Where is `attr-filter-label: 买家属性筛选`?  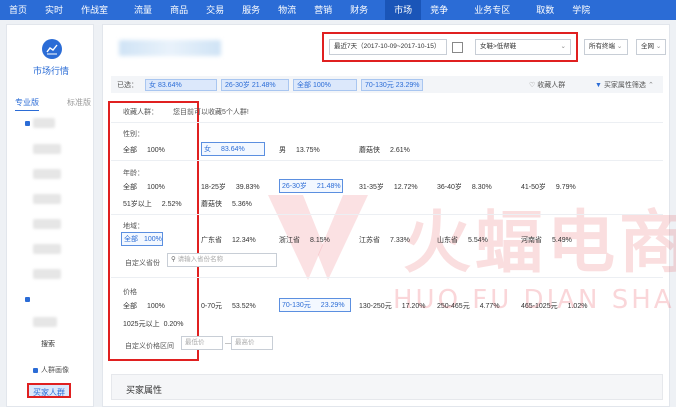 attr-filter-label: 买家属性筛选 is located at coordinates (624, 85).